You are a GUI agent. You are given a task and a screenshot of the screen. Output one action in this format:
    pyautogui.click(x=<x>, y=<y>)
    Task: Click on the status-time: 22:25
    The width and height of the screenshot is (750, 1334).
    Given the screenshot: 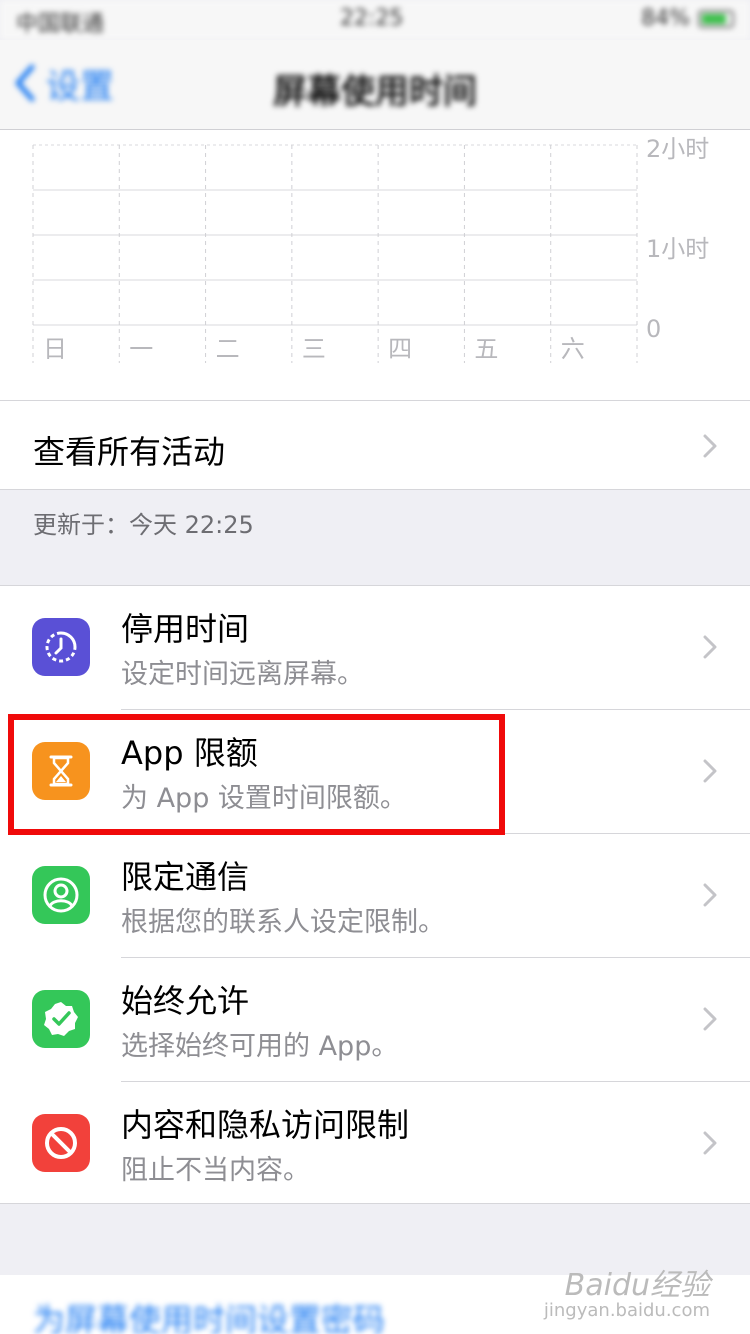 What is the action you would take?
    pyautogui.click(x=372, y=18)
    